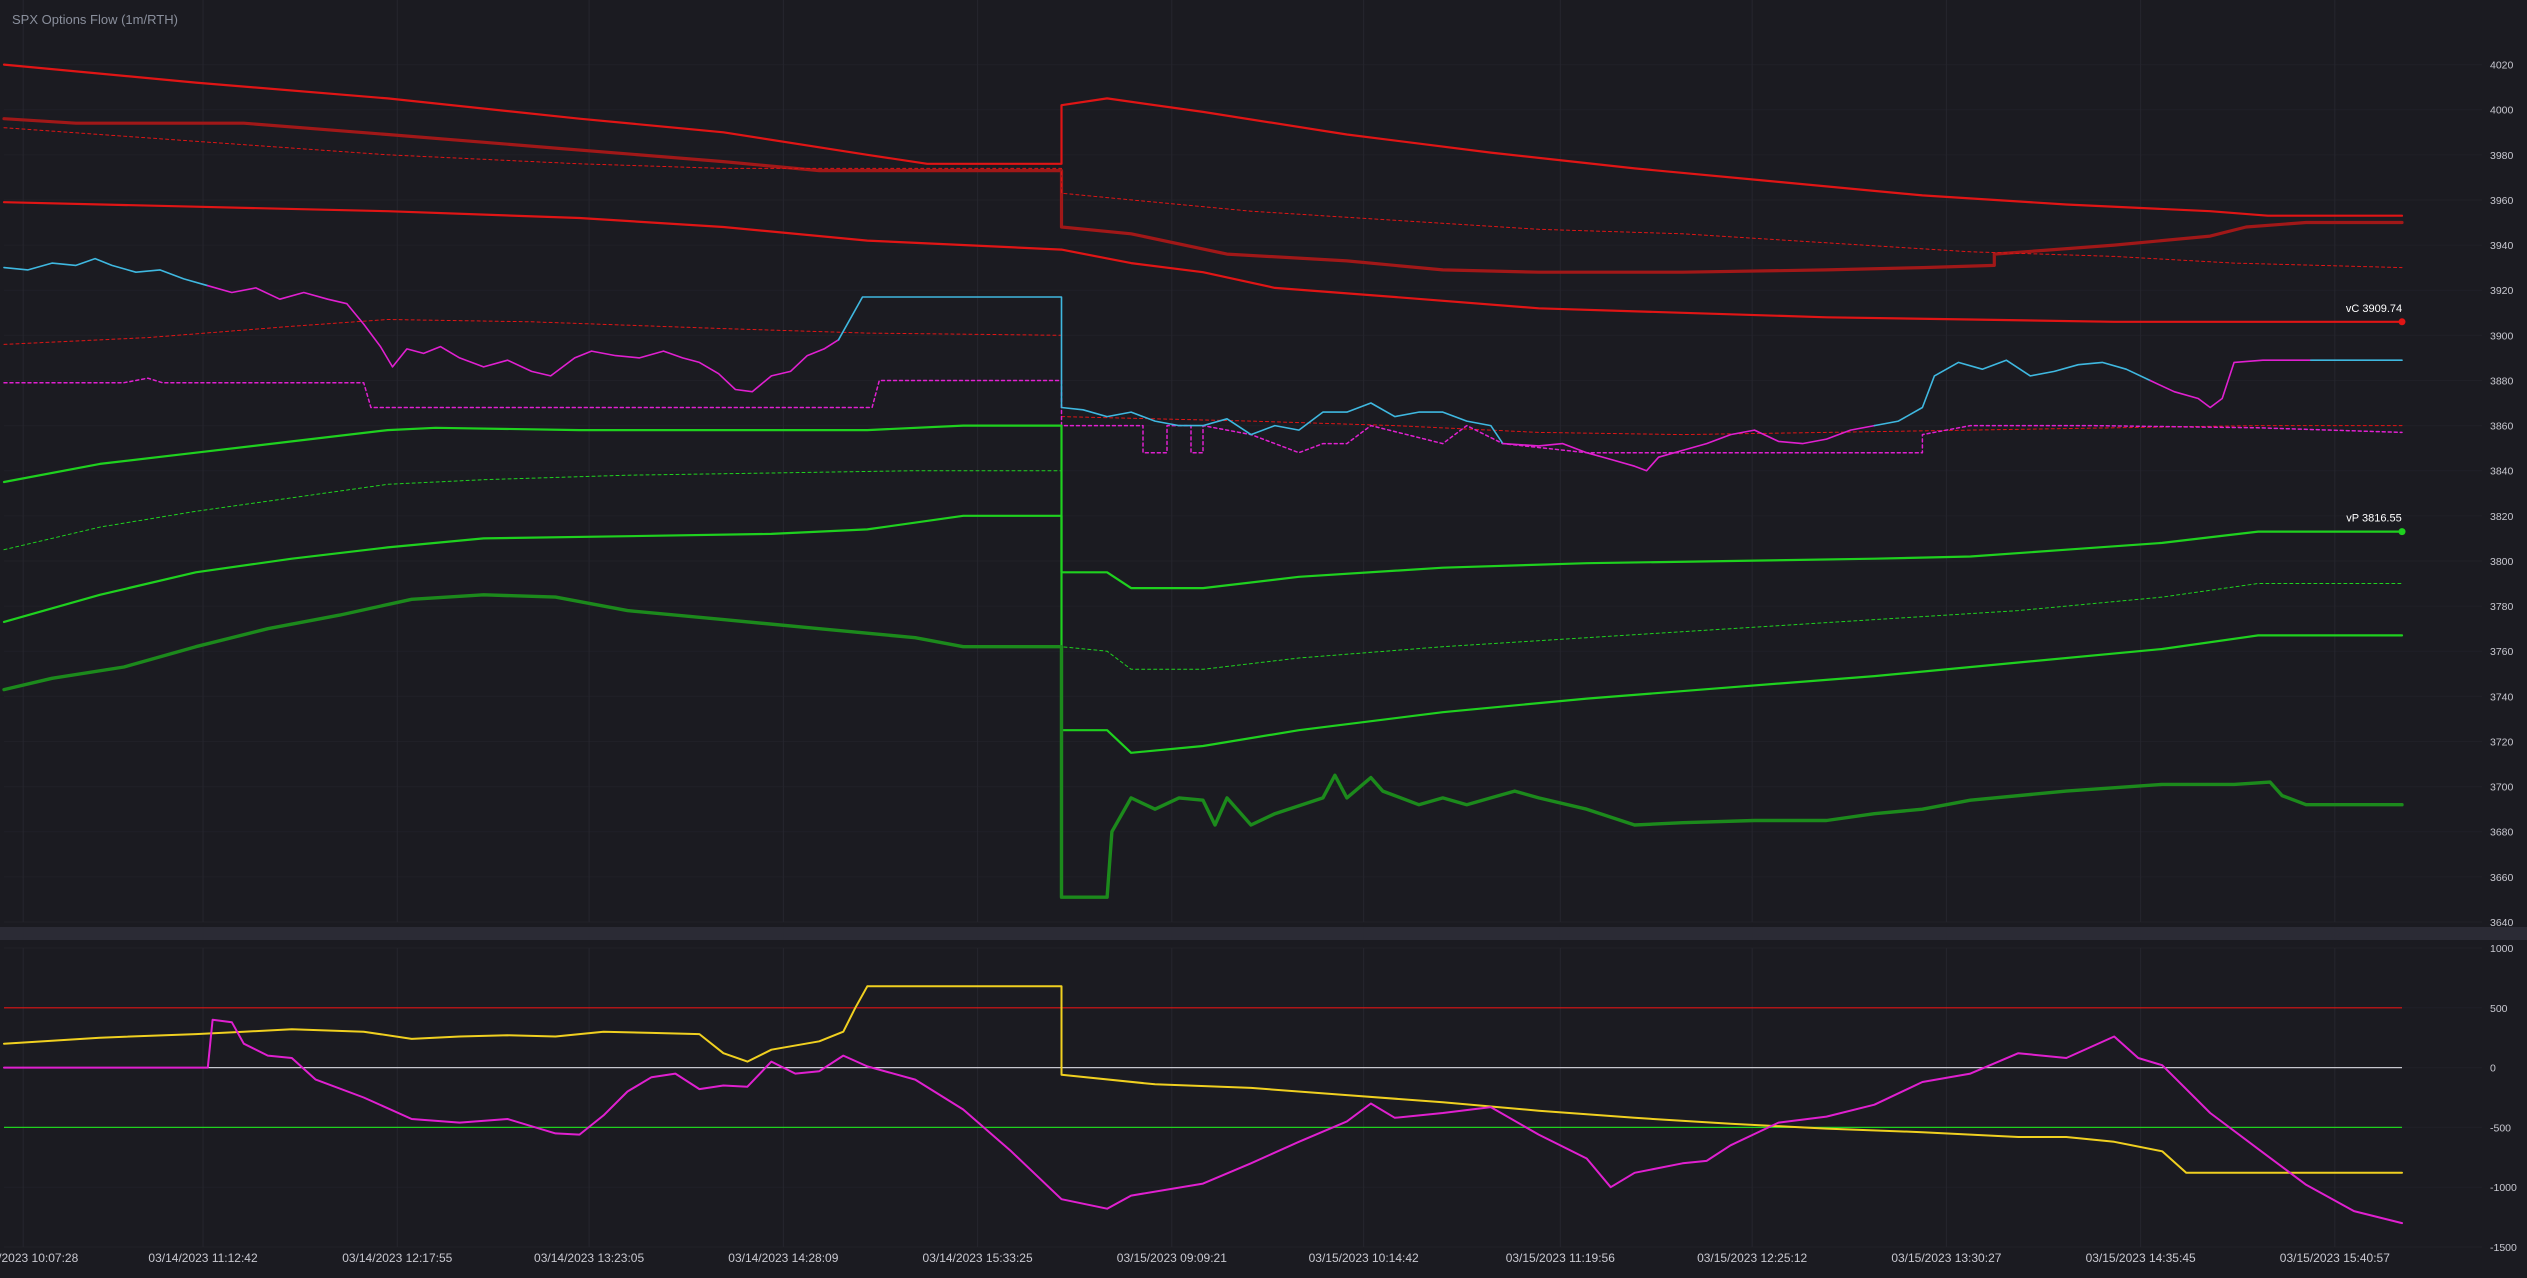  What do you see at coordinates (203, 1258) in the screenshot?
I see `x-tick-label: 03/14/2023 11:12:42` at bounding box center [203, 1258].